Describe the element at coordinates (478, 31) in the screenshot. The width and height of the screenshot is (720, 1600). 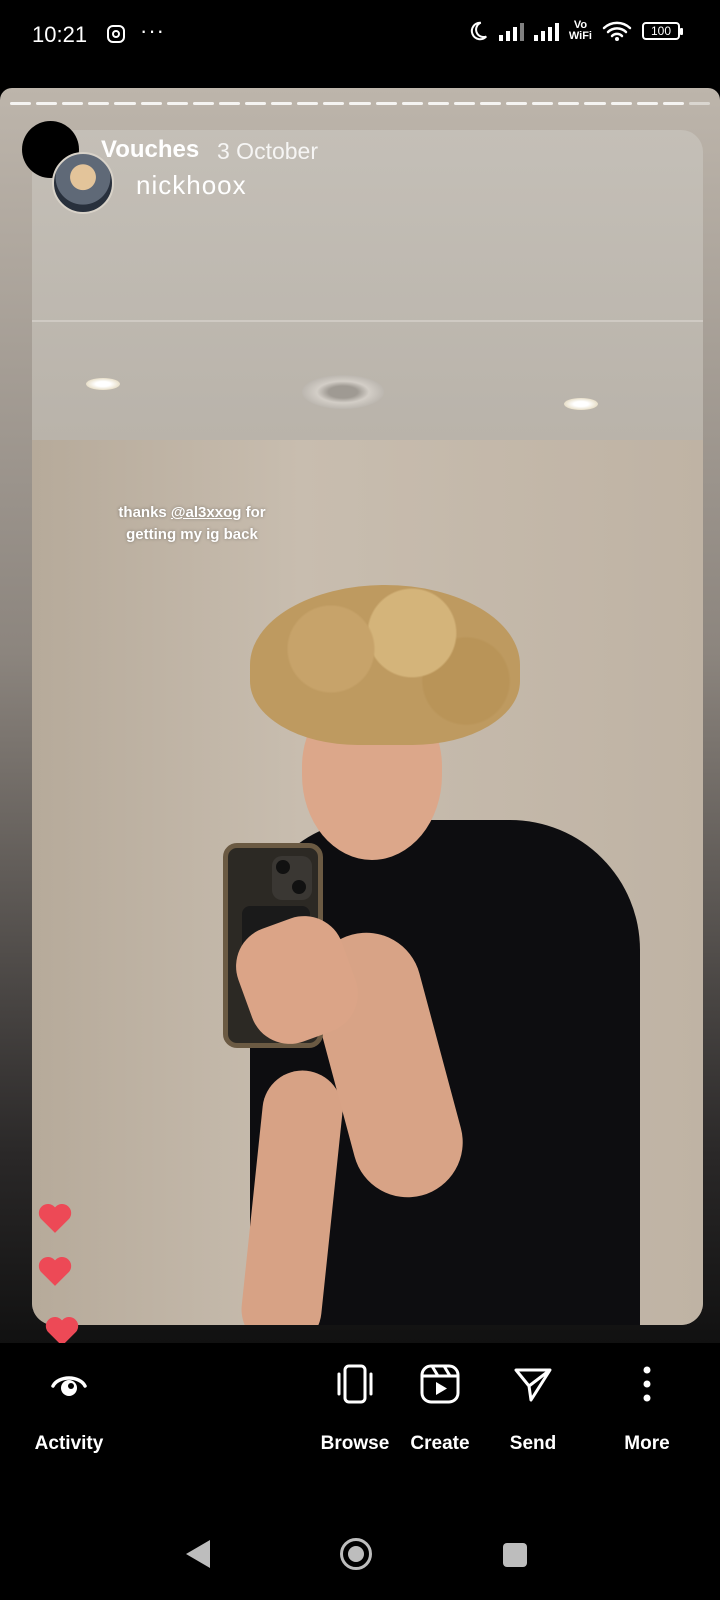
I see `moon-icon` at that location.